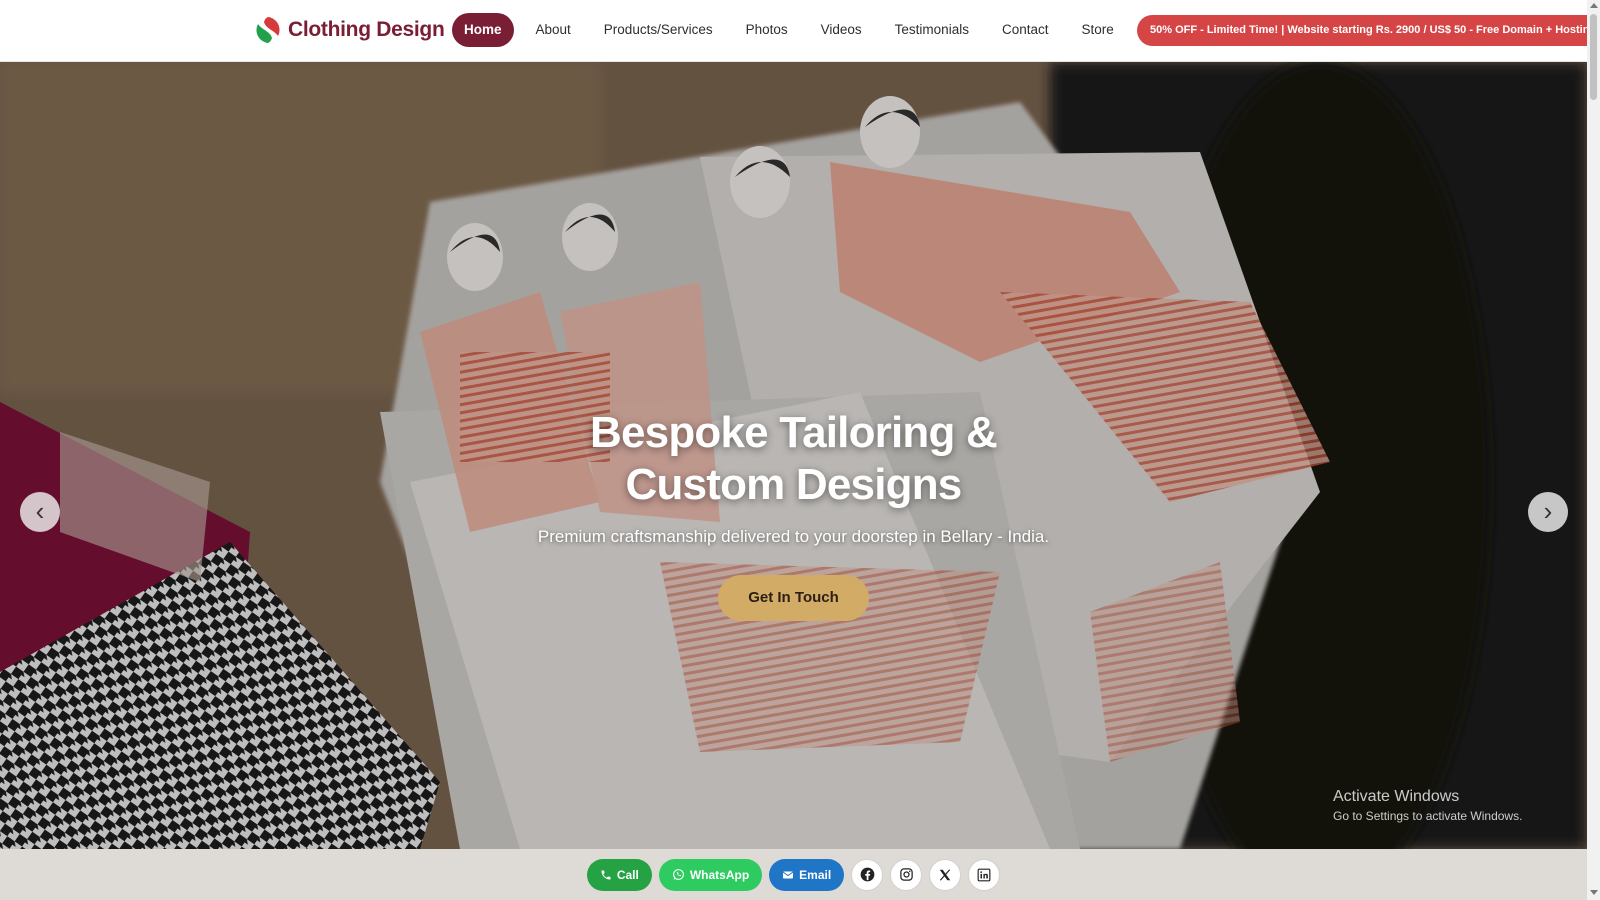 The image size is (1600, 900). I want to click on scroll-down-arrow-icon, so click(1594, 892).